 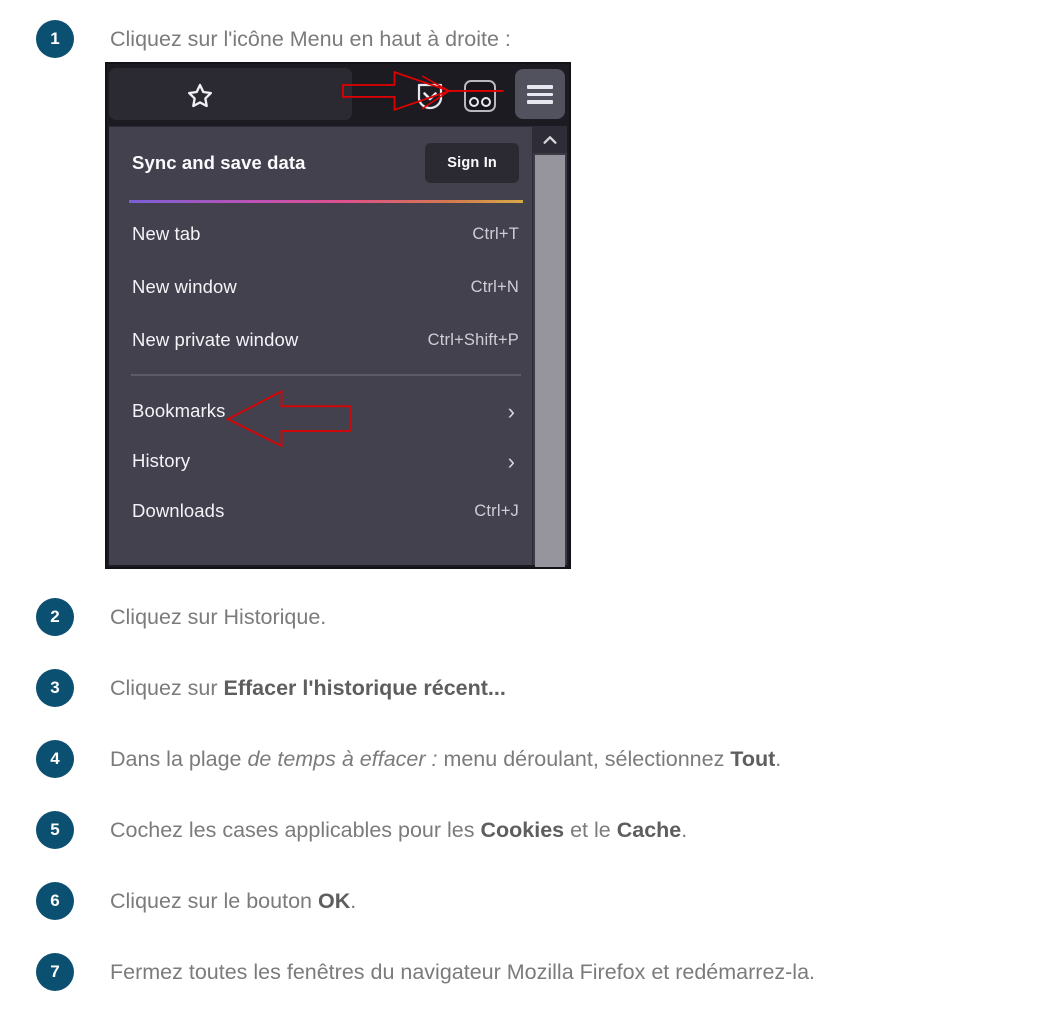 I want to click on download-arrow-icon, so click(x=430, y=96).